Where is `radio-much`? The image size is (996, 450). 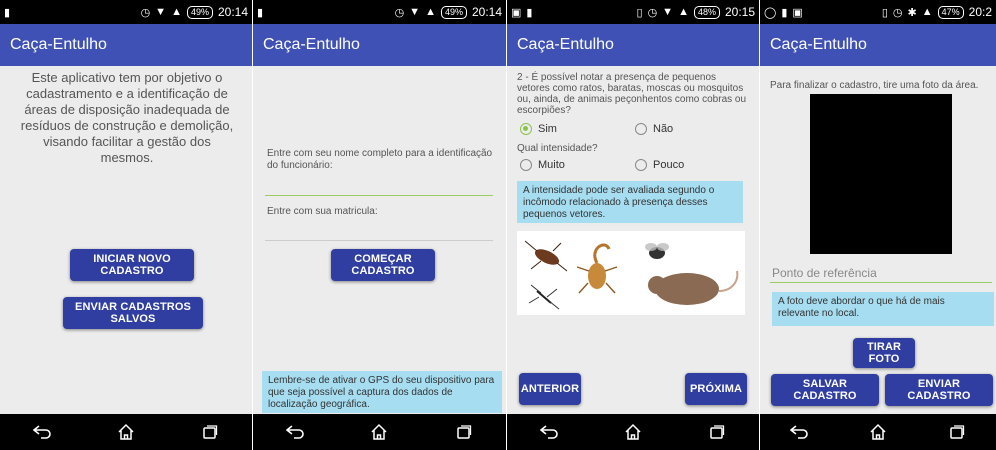
radio-much is located at coordinates (526, 165).